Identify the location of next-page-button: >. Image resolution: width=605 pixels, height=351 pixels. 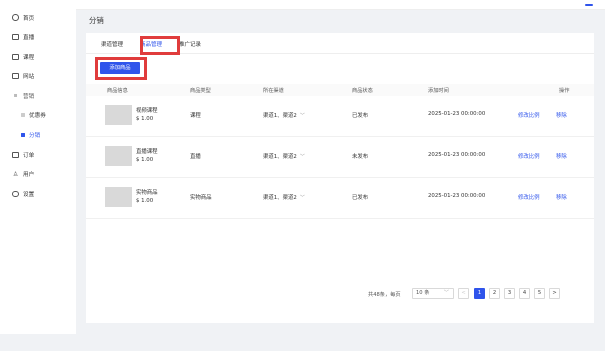
(554, 293).